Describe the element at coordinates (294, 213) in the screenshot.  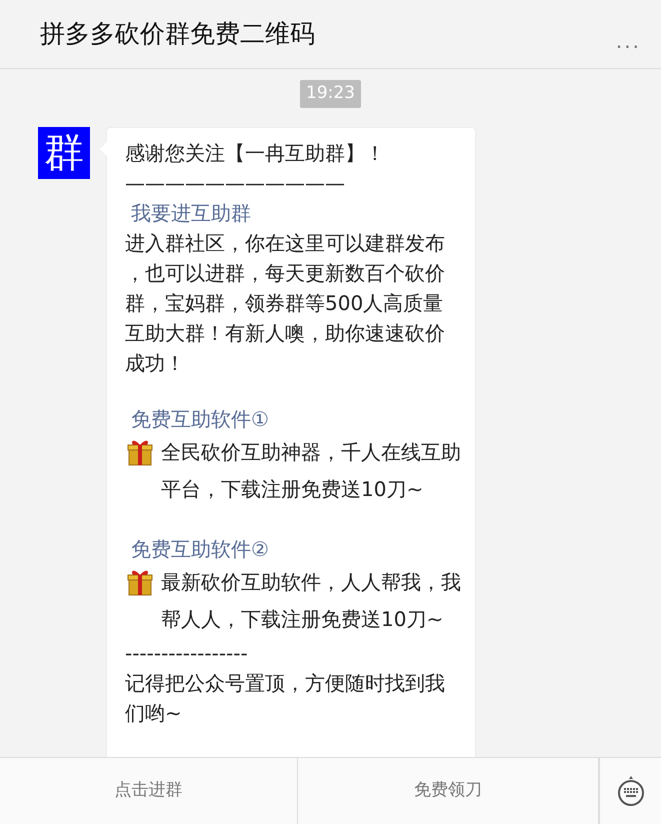
I see `message-link: 我要进互助群` at that location.